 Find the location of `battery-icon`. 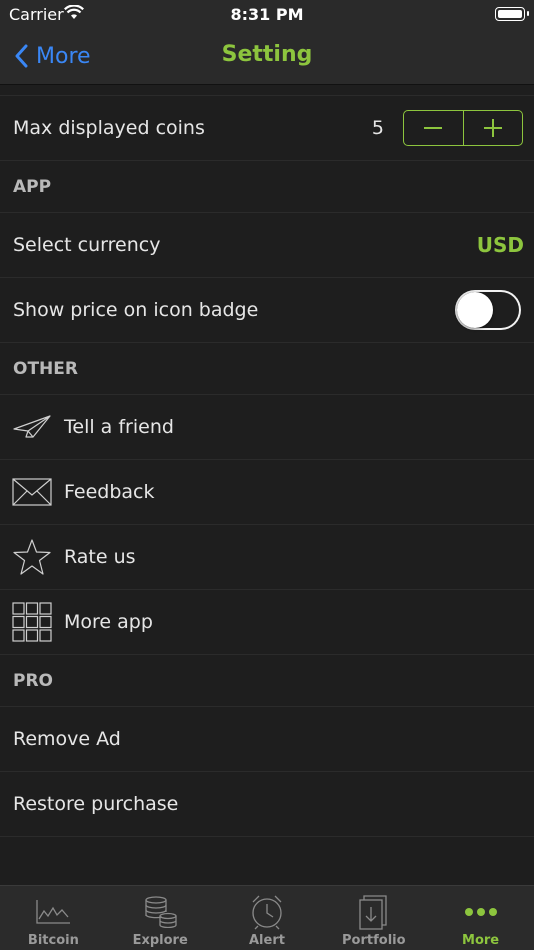

battery-icon is located at coordinates (512, 14).